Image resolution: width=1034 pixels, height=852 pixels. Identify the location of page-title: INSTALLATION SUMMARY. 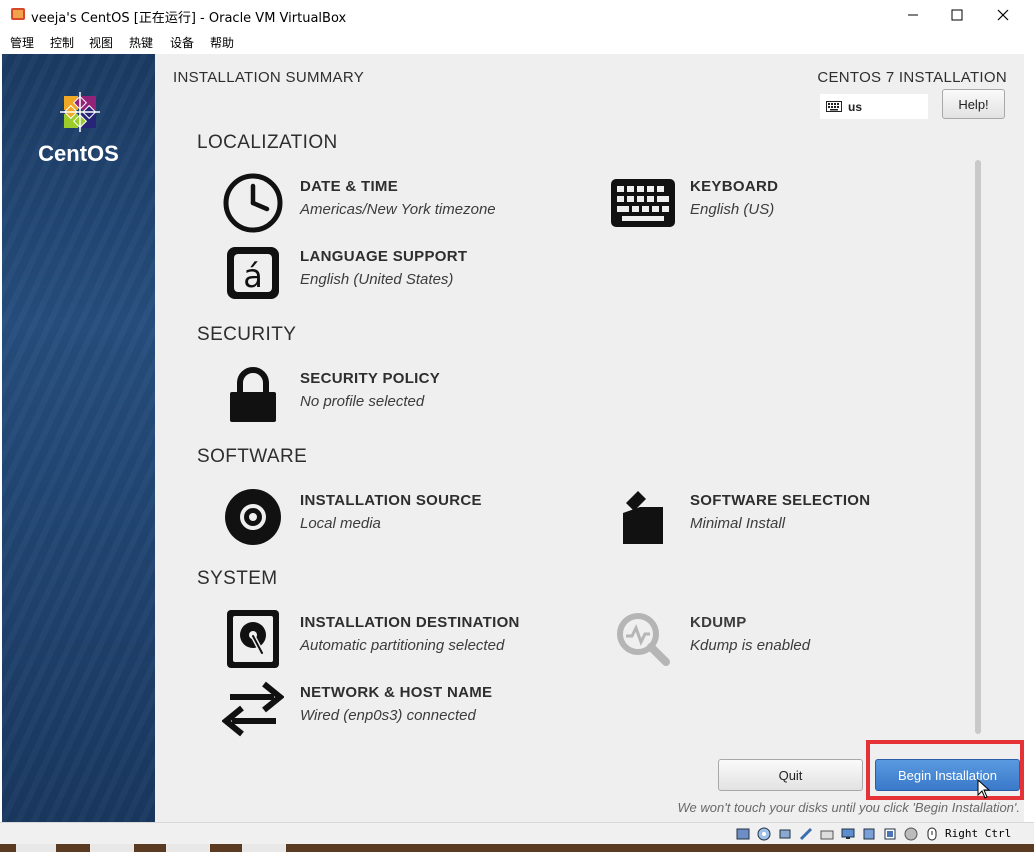
(269, 77).